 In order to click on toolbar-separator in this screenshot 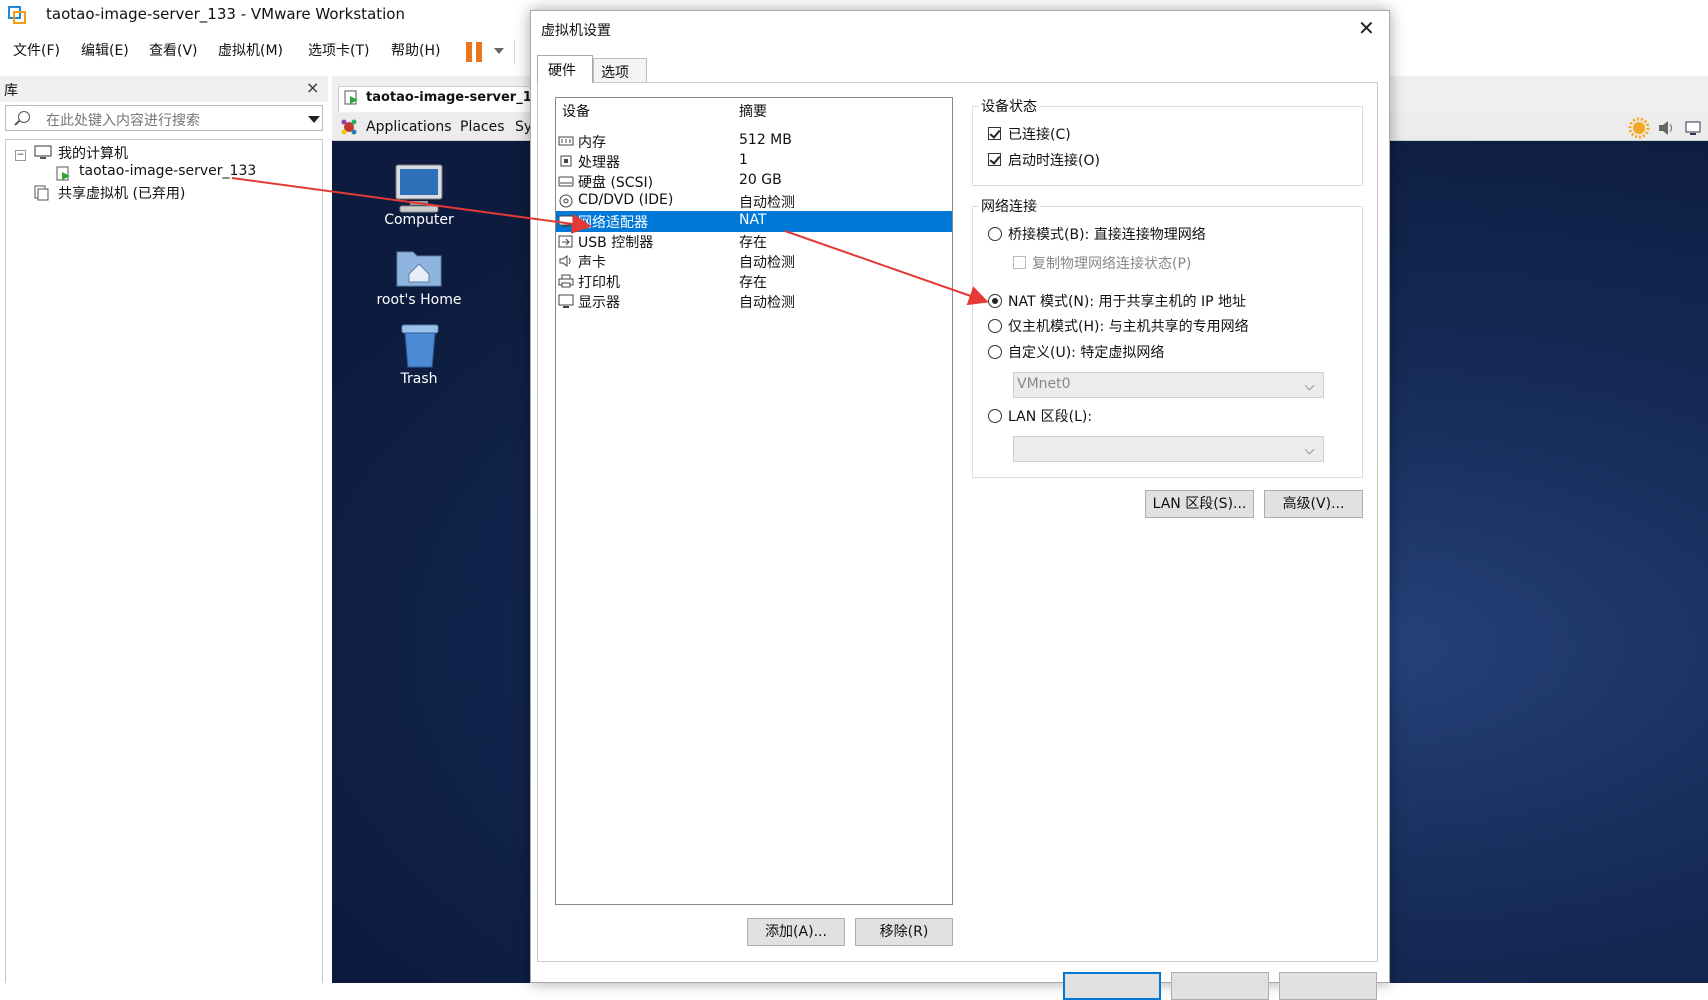, I will do `click(514, 52)`.